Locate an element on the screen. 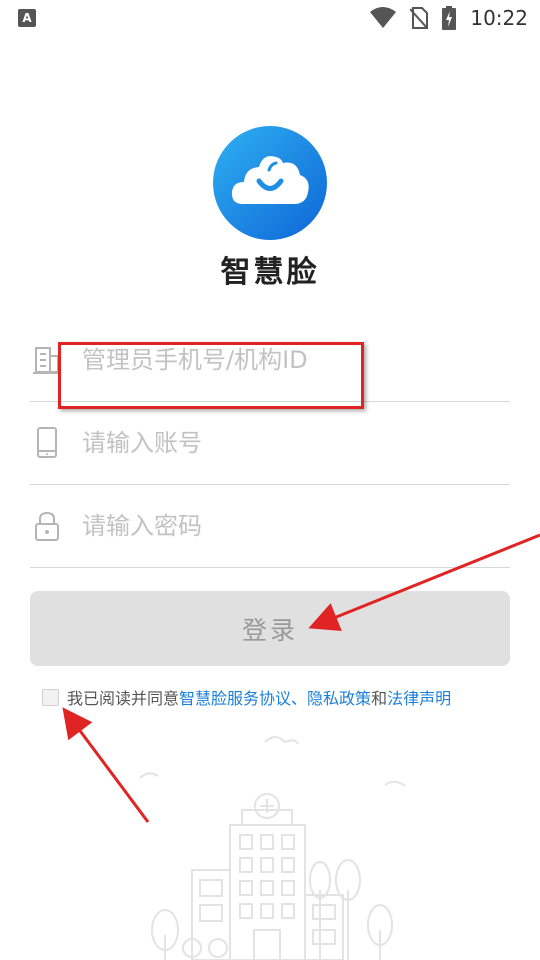 This screenshot has height=960, width=540. status-icons: 10:22 is located at coordinates (449, 18).